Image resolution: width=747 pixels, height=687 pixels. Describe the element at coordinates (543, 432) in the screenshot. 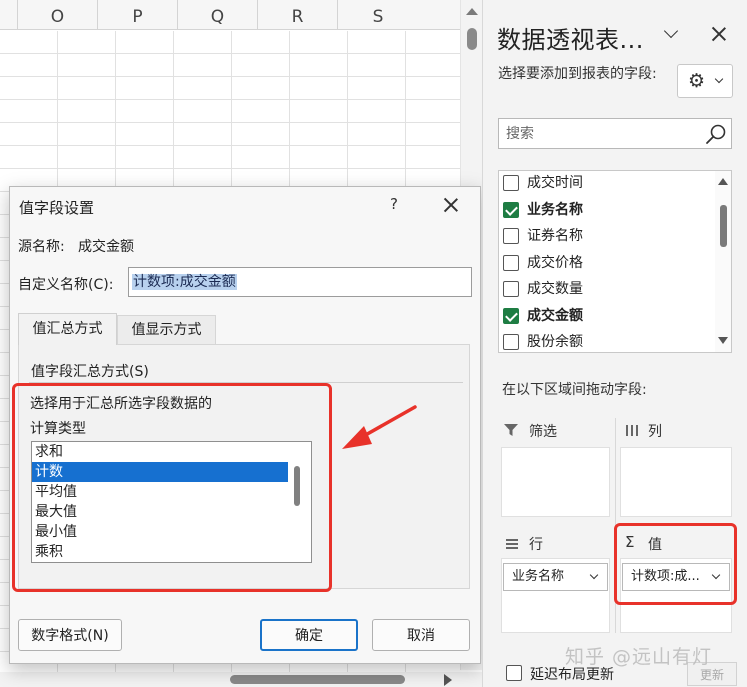

I see `filter-zone-label: 筛选` at that location.